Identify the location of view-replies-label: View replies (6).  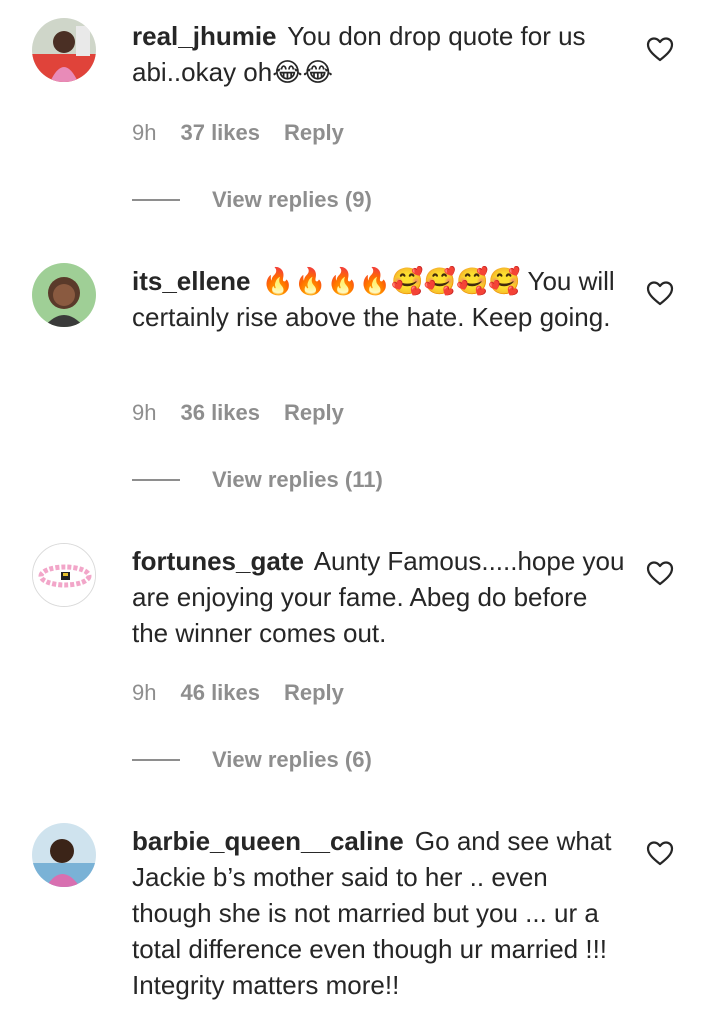
(292, 759).